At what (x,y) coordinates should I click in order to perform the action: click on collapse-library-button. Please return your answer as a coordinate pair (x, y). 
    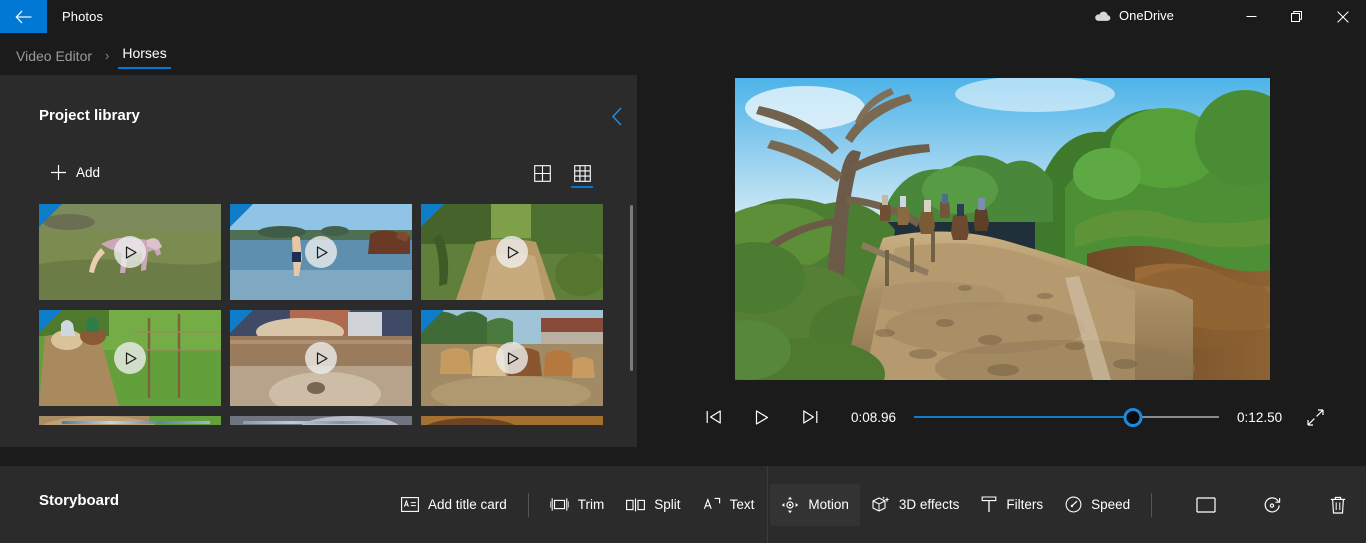
    Looking at the image, I should click on (617, 116).